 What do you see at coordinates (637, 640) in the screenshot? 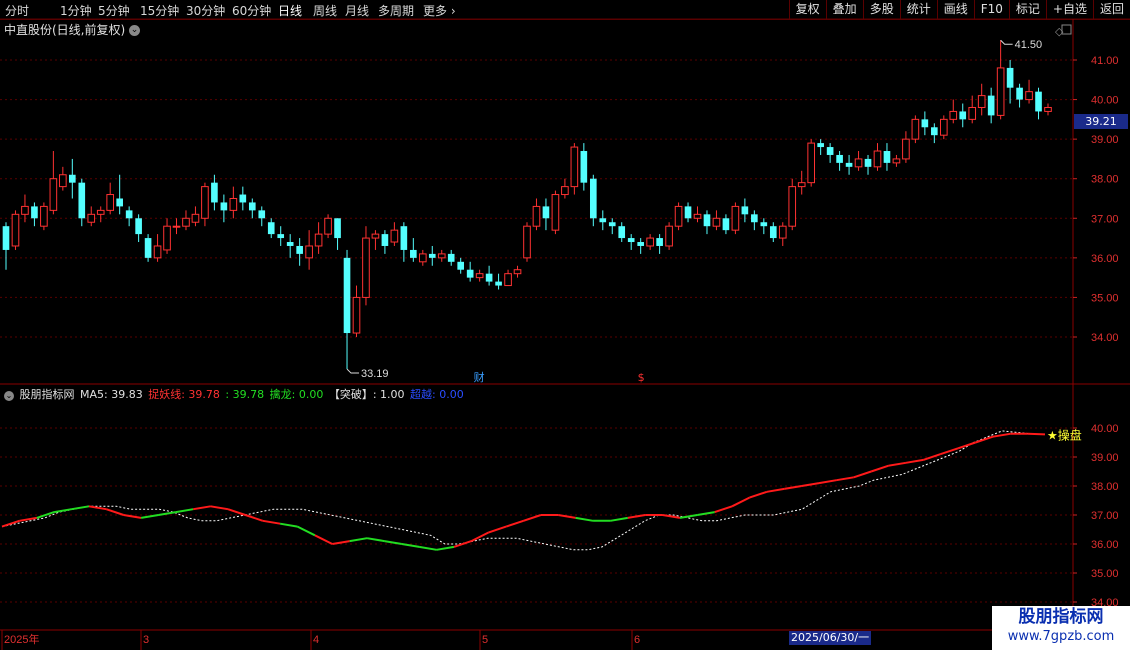
I see `time-label: 6` at bounding box center [637, 640].